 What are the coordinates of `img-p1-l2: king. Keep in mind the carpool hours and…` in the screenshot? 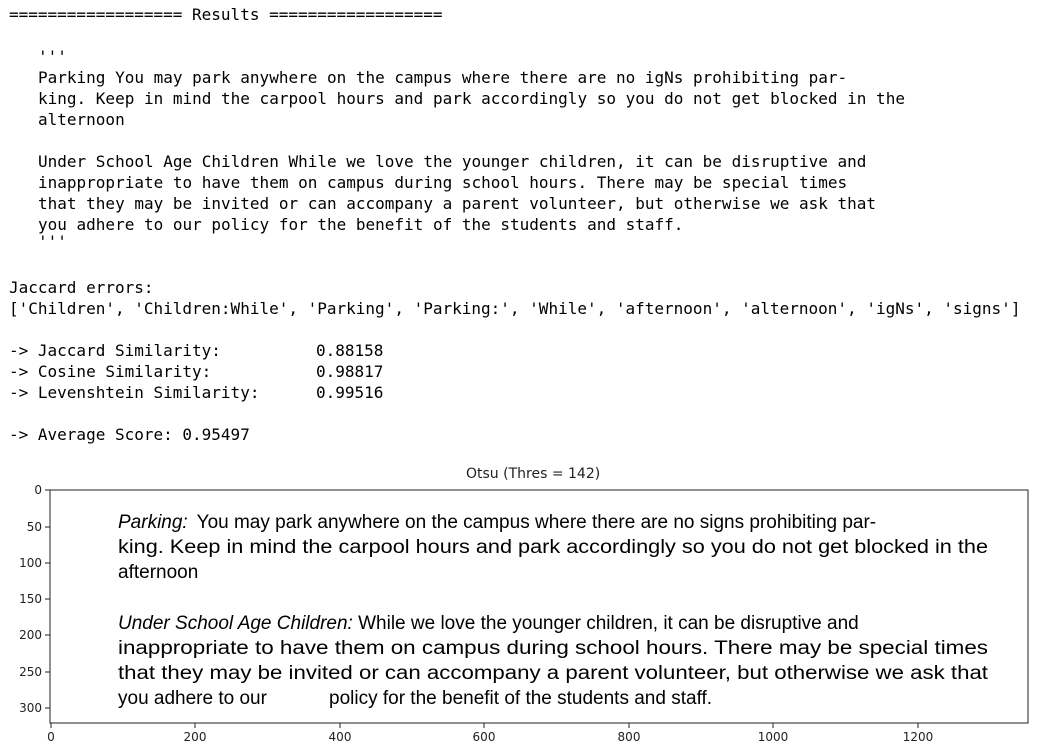 It's located at (553, 547).